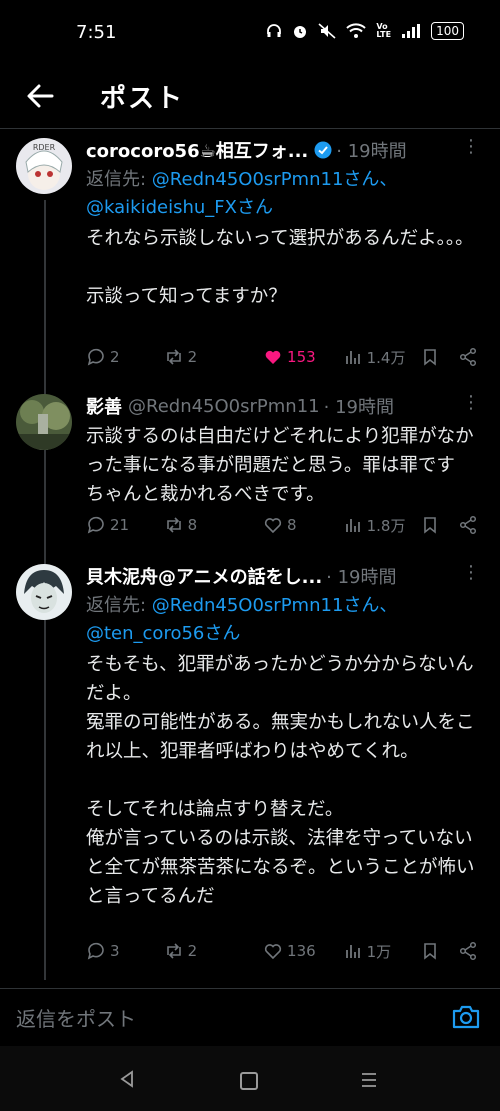  Describe the element at coordinates (386, 357) in the screenshot. I see `view-count: 1.4万` at that location.